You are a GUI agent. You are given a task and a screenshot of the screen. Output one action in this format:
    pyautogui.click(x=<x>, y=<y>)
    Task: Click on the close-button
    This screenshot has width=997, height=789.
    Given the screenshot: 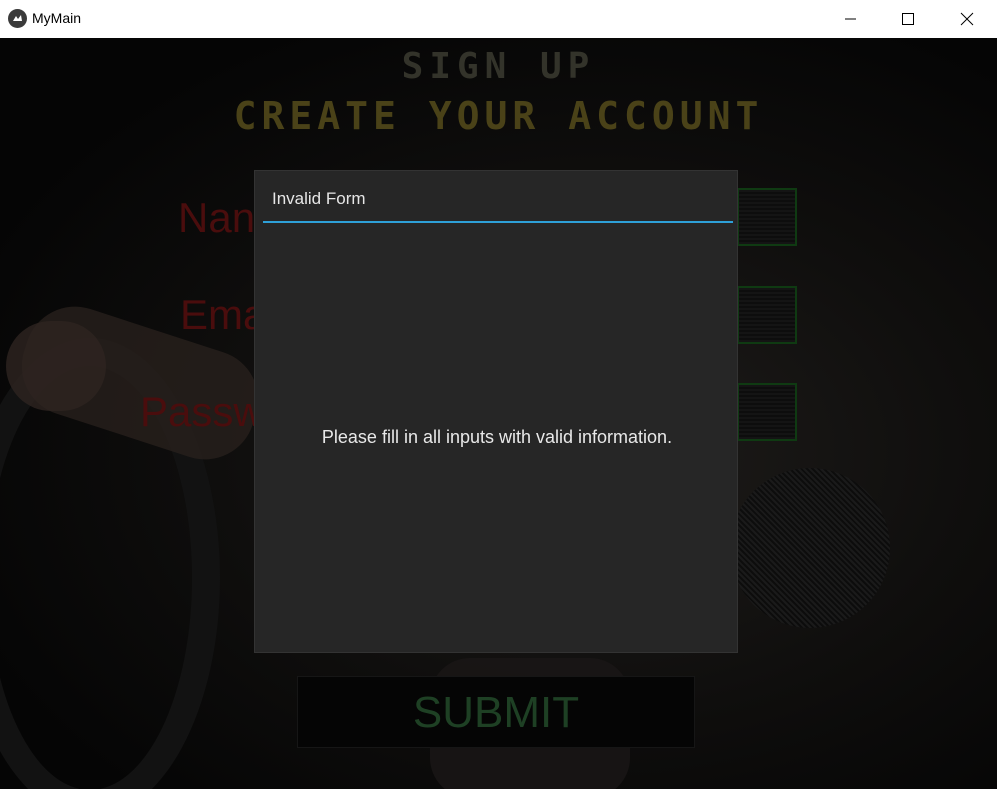 What is the action you would take?
    pyautogui.click(x=967, y=19)
    